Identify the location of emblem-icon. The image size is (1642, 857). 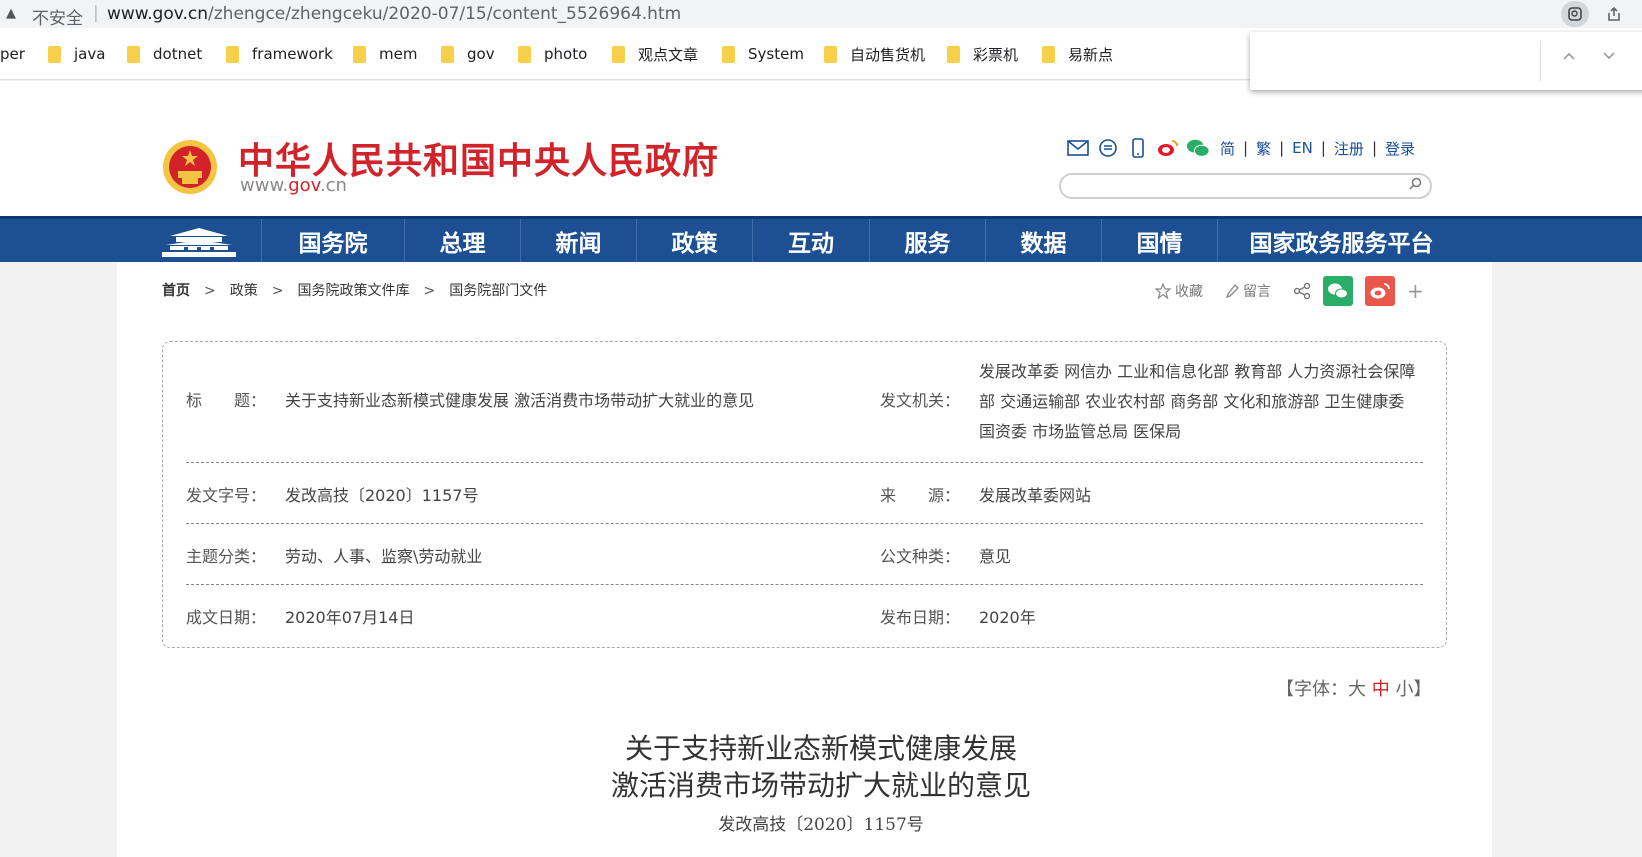
(190, 167).